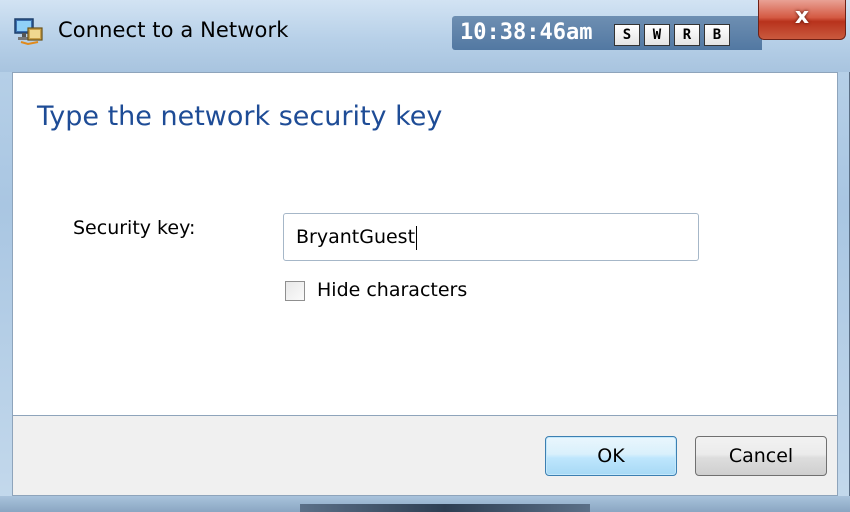  Describe the element at coordinates (687, 35) in the screenshot. I see `clock-button-r: R` at that location.